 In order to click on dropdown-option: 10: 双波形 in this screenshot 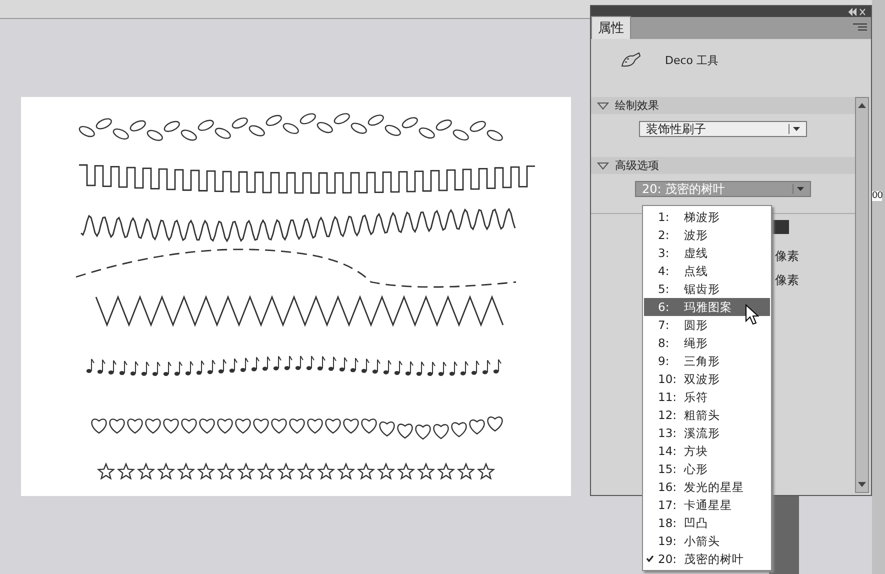, I will do `click(707, 379)`.